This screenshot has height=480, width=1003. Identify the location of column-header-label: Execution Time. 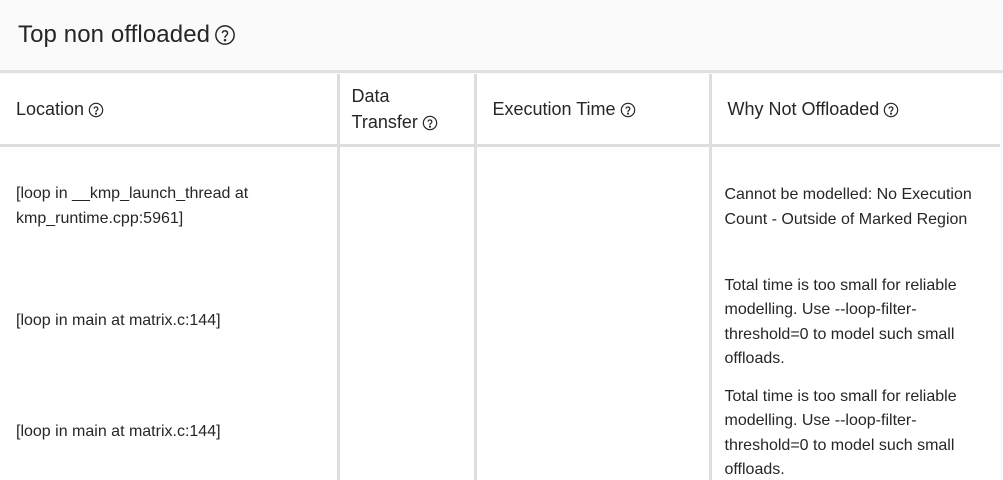
(554, 109).